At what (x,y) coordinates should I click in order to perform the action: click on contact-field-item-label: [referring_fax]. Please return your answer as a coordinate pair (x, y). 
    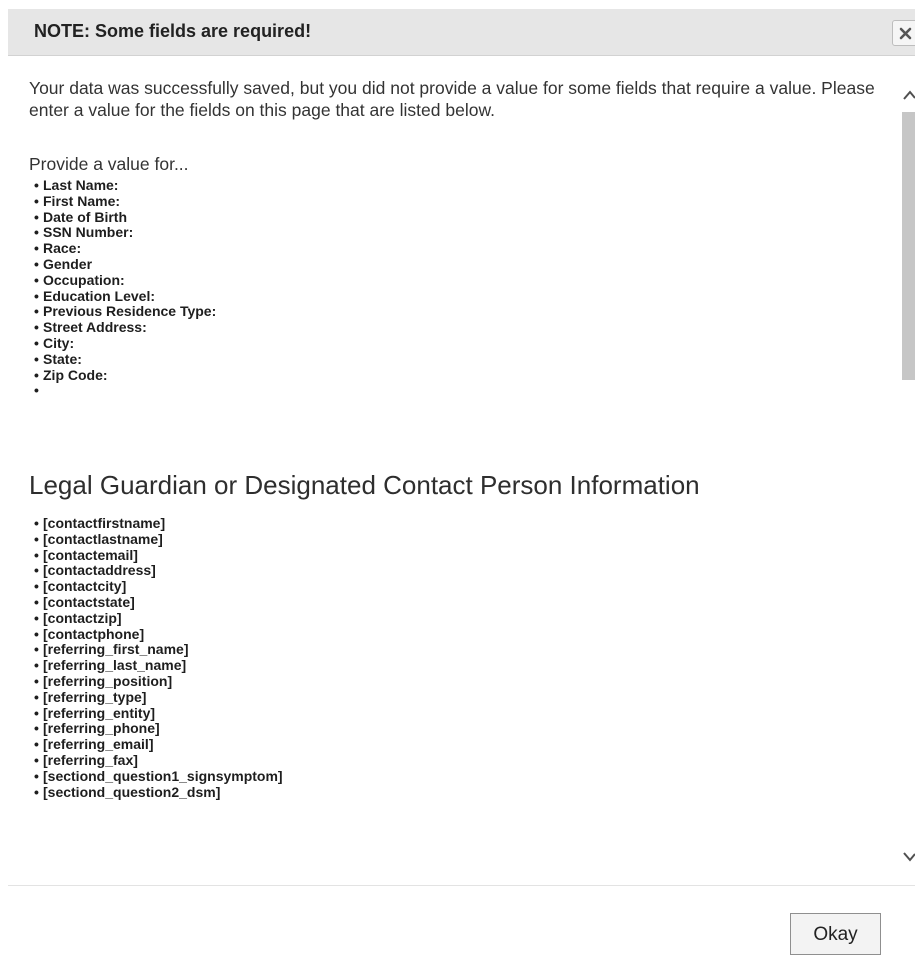
    Looking at the image, I should click on (90, 759).